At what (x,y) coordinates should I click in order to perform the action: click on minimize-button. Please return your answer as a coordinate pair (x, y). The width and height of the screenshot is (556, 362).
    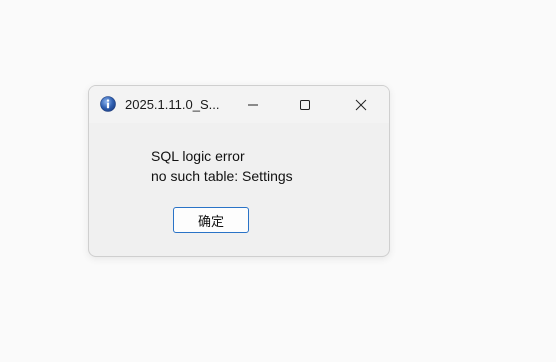
    Looking at the image, I should click on (253, 104).